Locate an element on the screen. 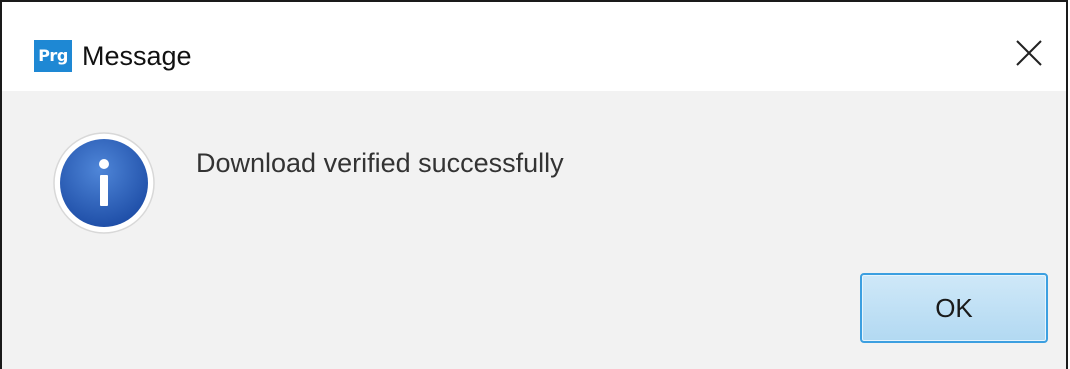 The image size is (1070, 369). close-icon is located at coordinates (1029, 53).